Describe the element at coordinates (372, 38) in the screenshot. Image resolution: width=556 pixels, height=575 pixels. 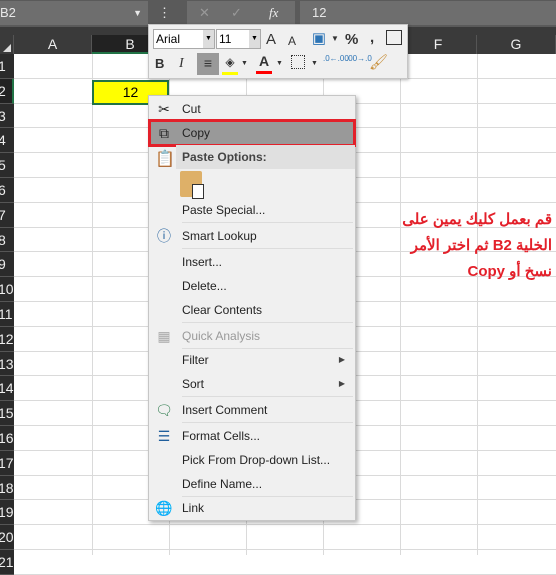
I see `comma-style-icon: ,` at that location.